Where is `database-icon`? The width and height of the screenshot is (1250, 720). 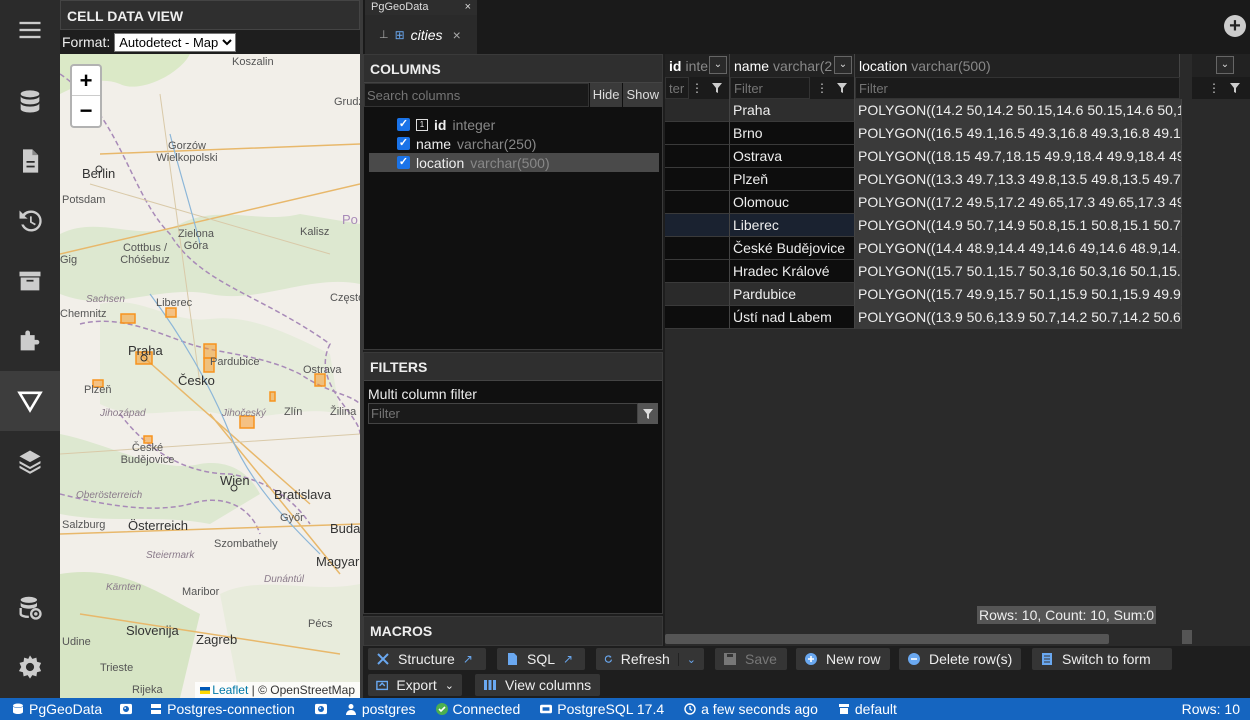 database-icon is located at coordinates (30, 102).